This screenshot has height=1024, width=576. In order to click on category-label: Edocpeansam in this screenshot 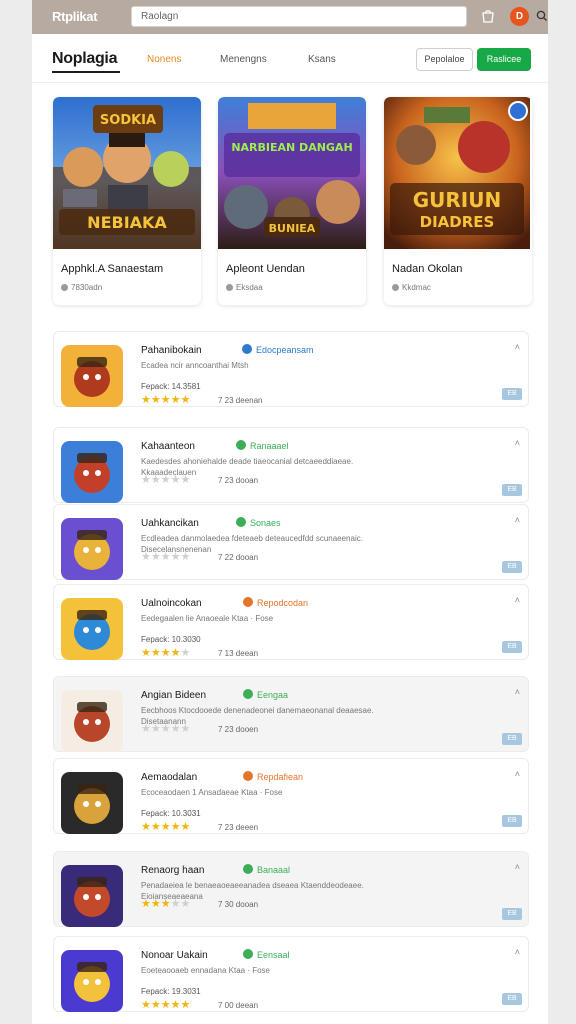, I will do `click(285, 350)`.